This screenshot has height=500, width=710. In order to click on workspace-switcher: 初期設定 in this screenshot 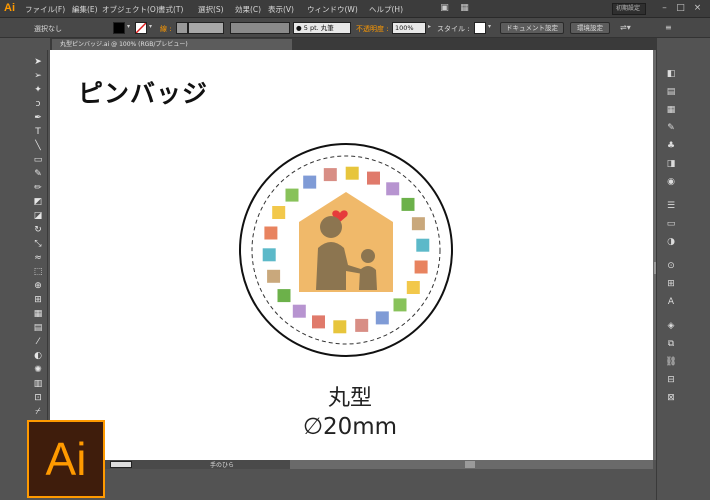, I will do `click(629, 9)`.